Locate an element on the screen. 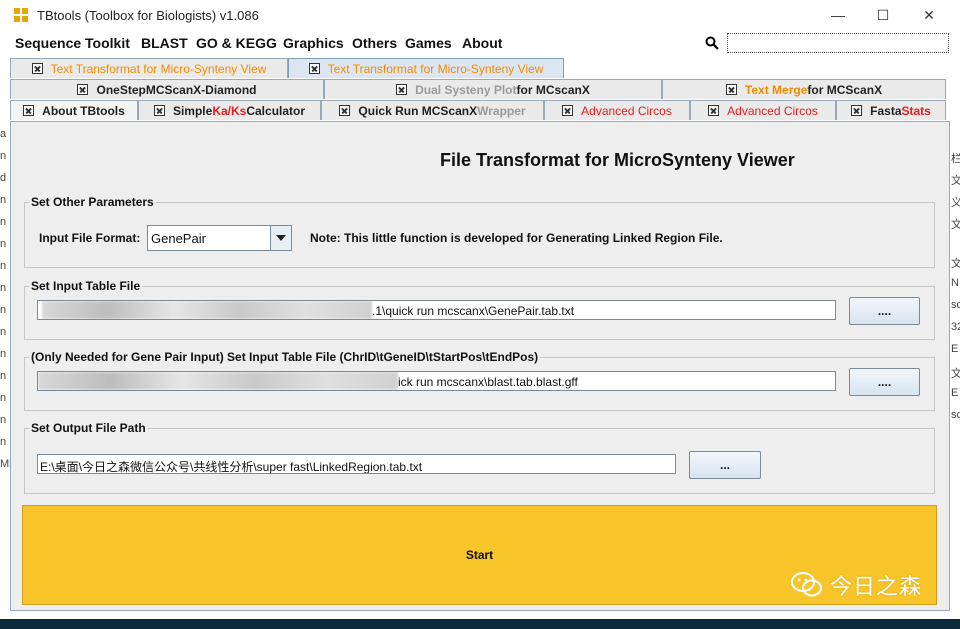 This screenshot has height=629, width=960. taskbar is located at coordinates (480, 624).